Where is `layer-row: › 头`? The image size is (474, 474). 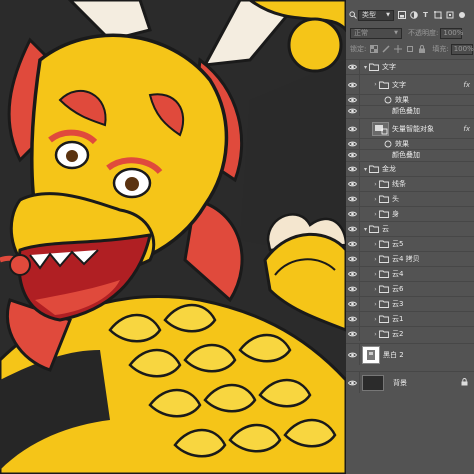 layer-row: › 头 is located at coordinates (410, 198).